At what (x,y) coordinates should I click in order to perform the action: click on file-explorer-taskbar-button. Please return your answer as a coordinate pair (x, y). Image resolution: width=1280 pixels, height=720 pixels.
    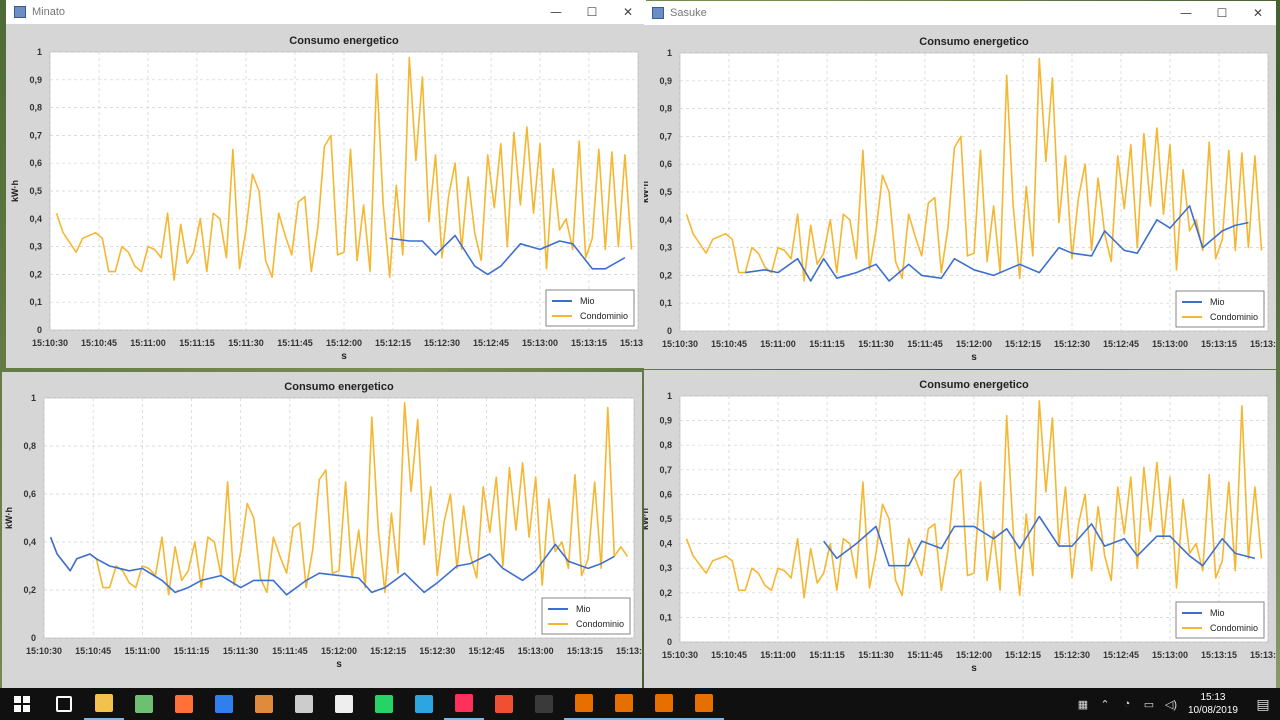
    Looking at the image, I should click on (104, 704).